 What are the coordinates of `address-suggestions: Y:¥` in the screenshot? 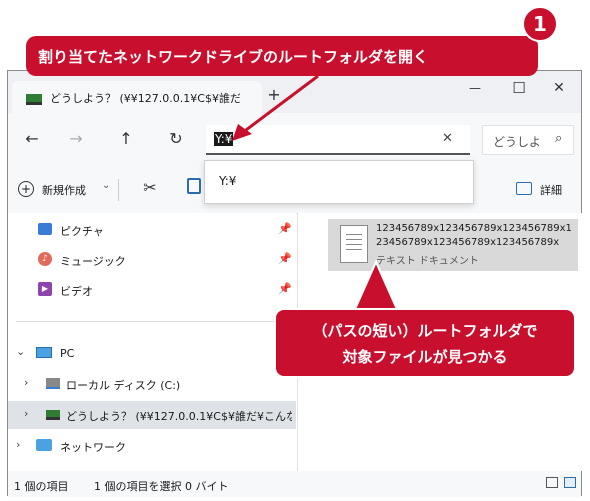 It's located at (339, 182).